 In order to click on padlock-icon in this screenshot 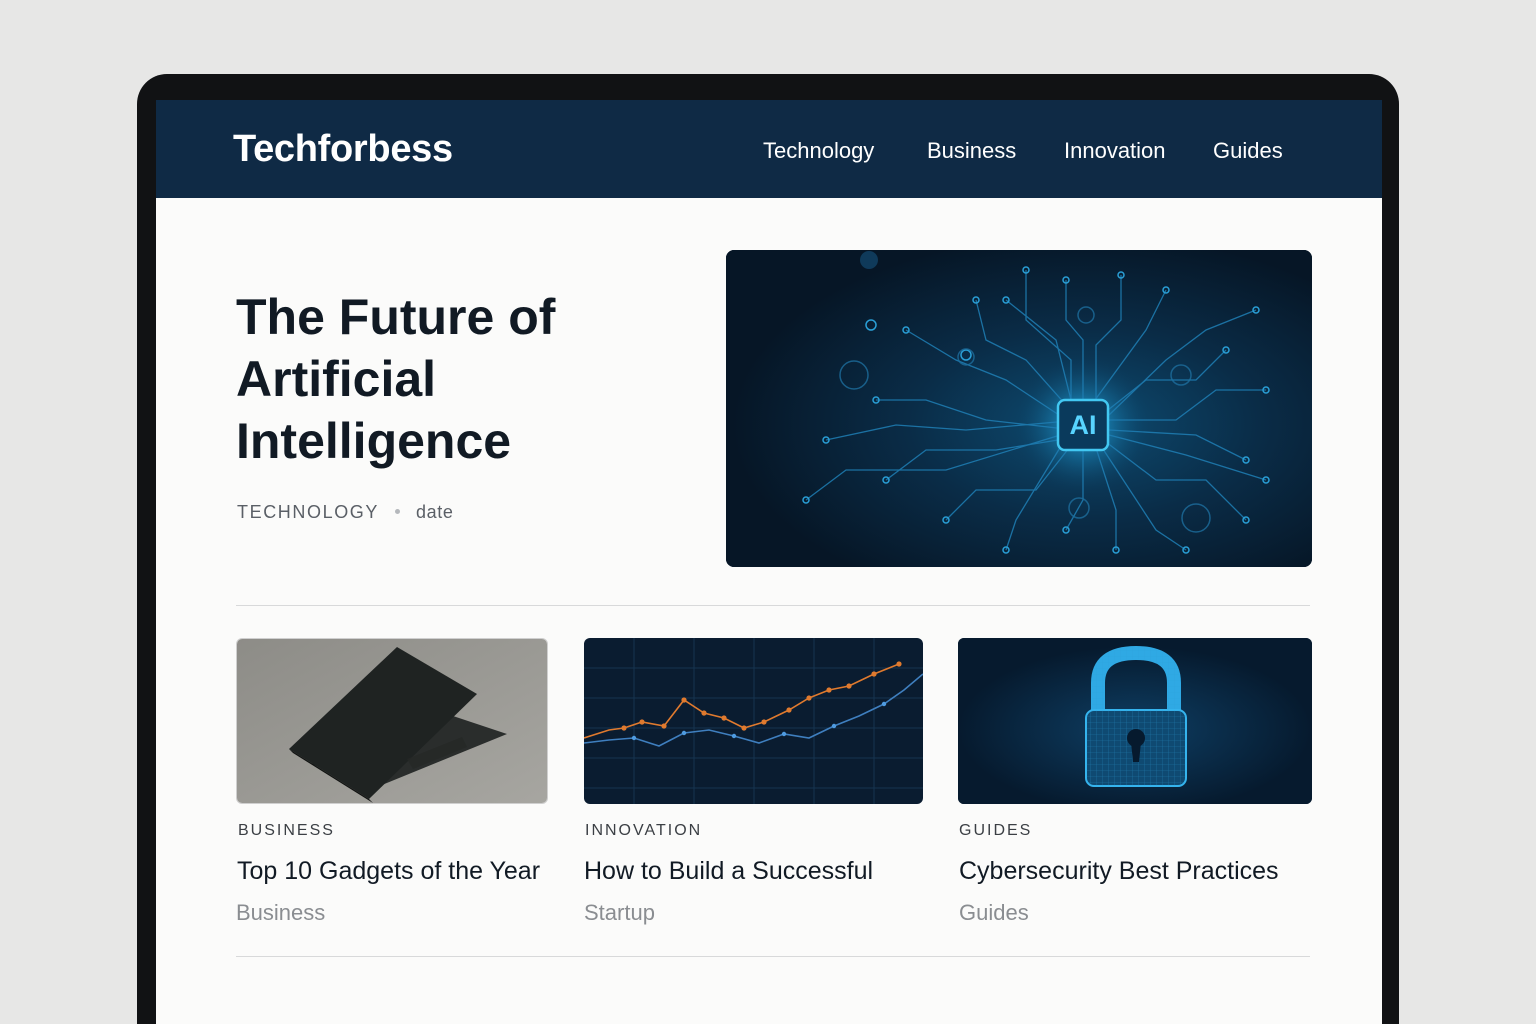, I will do `click(1135, 721)`.